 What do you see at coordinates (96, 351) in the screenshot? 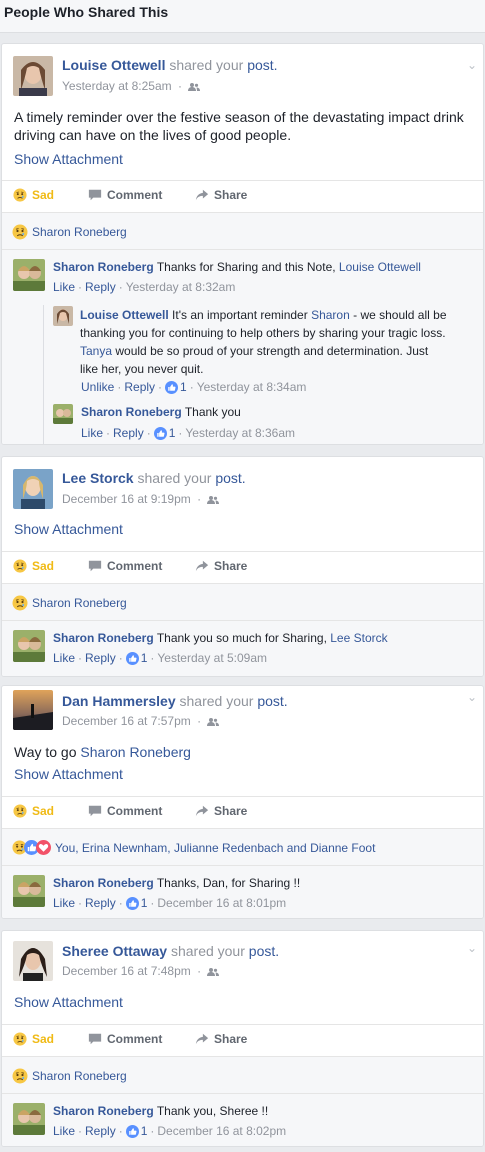
I see `mention-link: Tanya` at bounding box center [96, 351].